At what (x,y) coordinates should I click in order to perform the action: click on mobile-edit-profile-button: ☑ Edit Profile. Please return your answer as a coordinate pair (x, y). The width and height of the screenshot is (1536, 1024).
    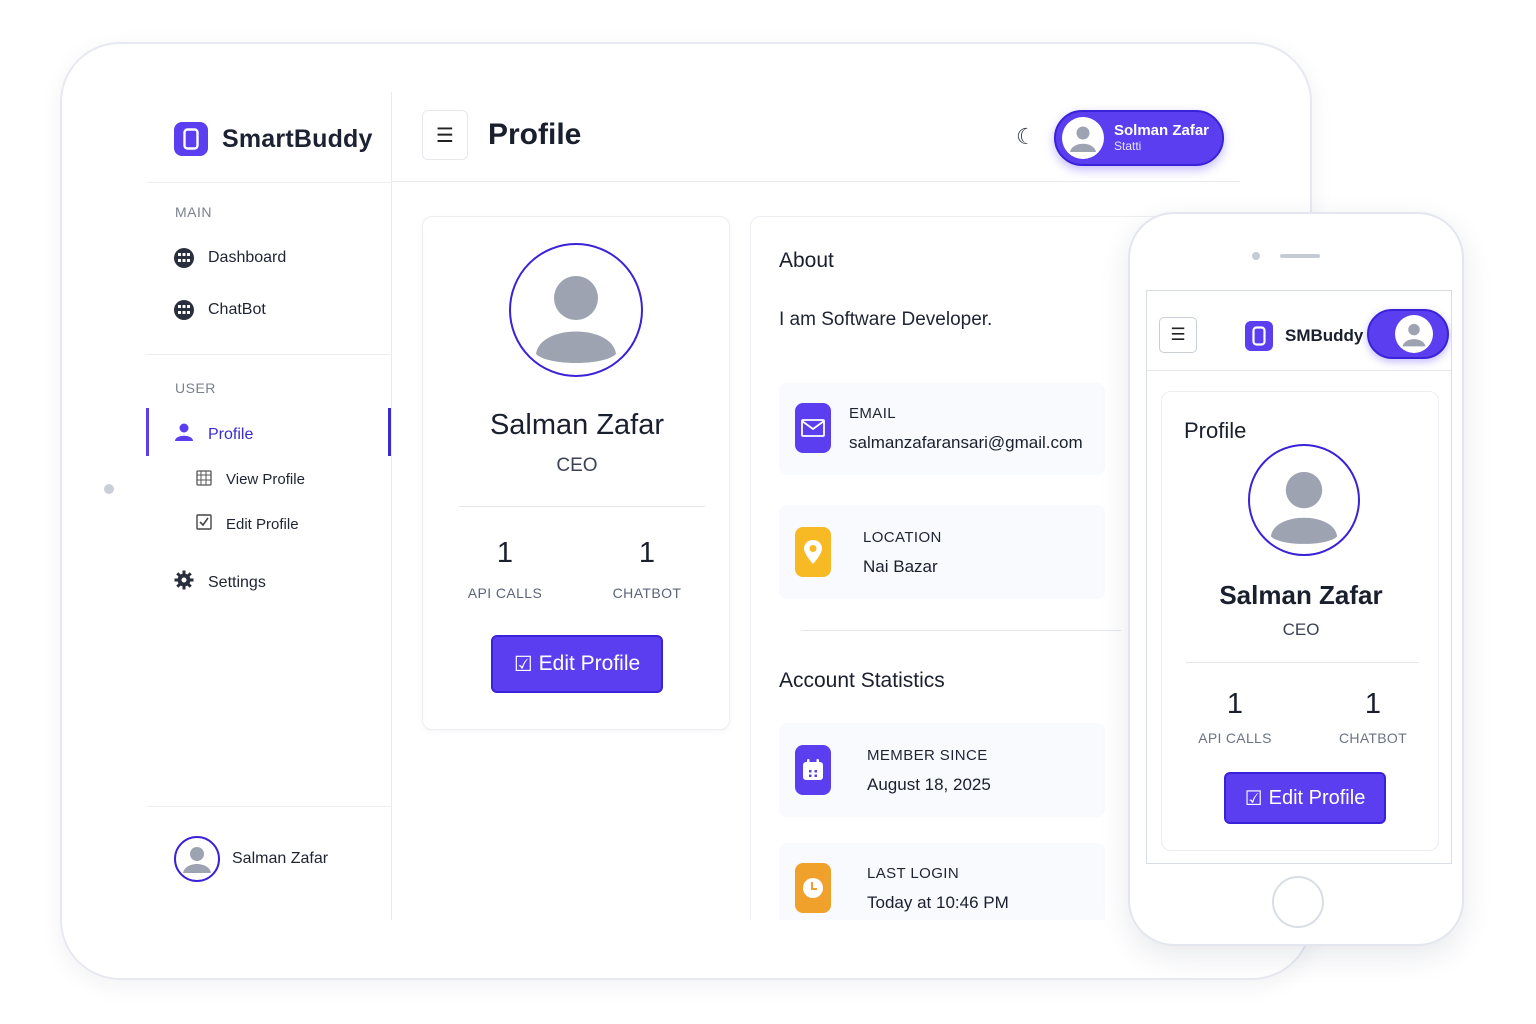
    Looking at the image, I should click on (1305, 798).